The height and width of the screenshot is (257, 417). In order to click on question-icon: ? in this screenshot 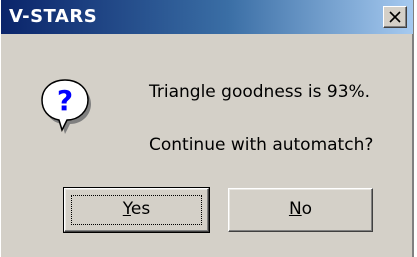, I will do `click(66, 106)`.